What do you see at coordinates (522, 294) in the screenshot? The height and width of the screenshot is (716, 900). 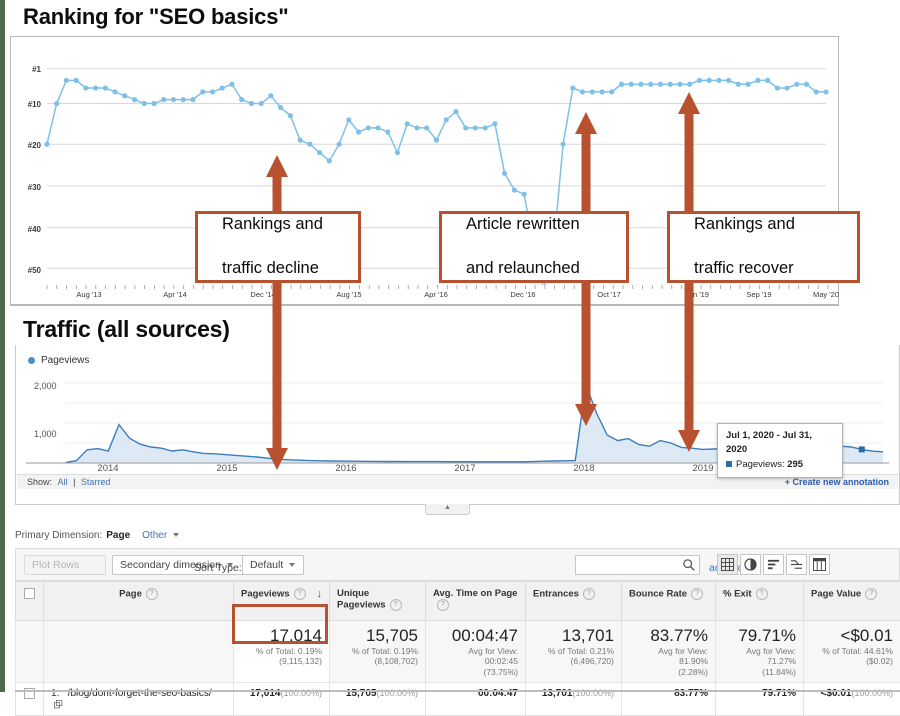 I see `ranking-xtick-5: Dec '16` at bounding box center [522, 294].